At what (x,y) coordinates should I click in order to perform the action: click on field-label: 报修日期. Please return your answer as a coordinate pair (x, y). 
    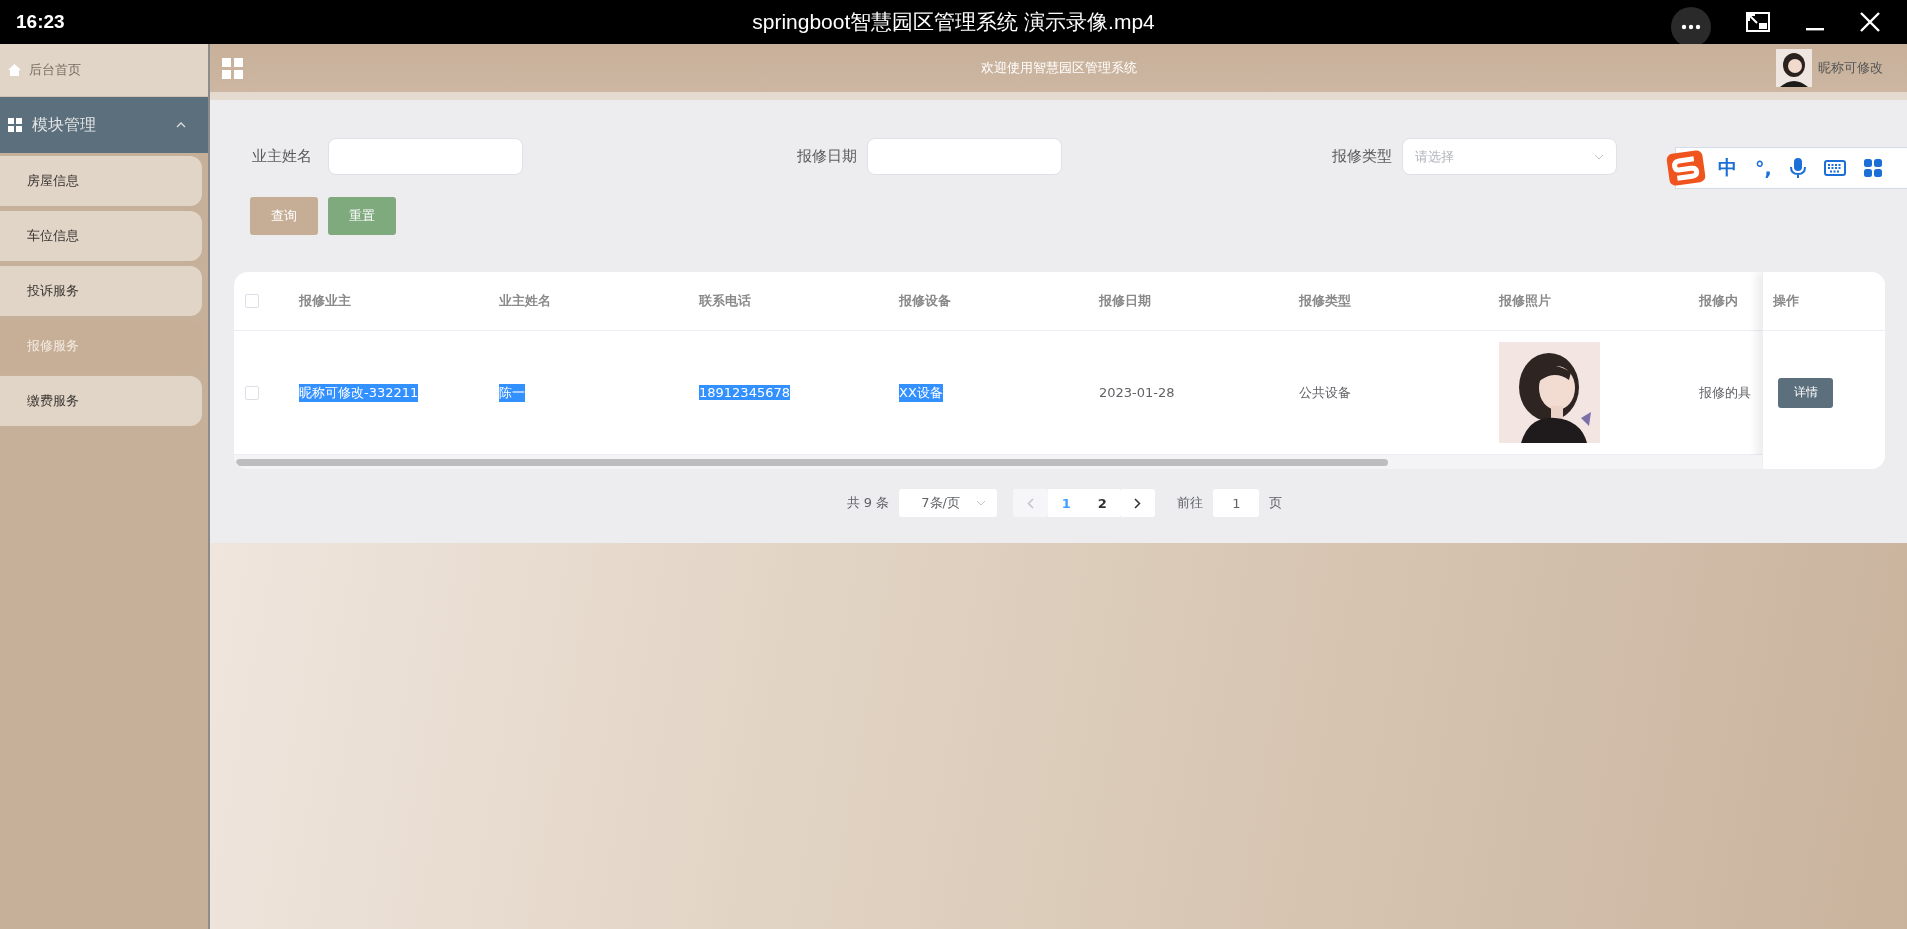
    Looking at the image, I should click on (826, 156).